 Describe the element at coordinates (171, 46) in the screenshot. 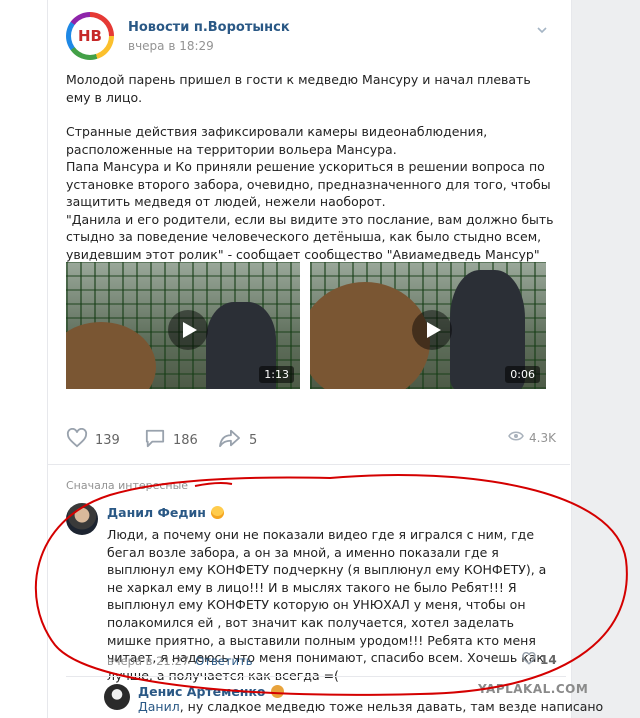

I see `post-time: вчера в 18:29` at that location.